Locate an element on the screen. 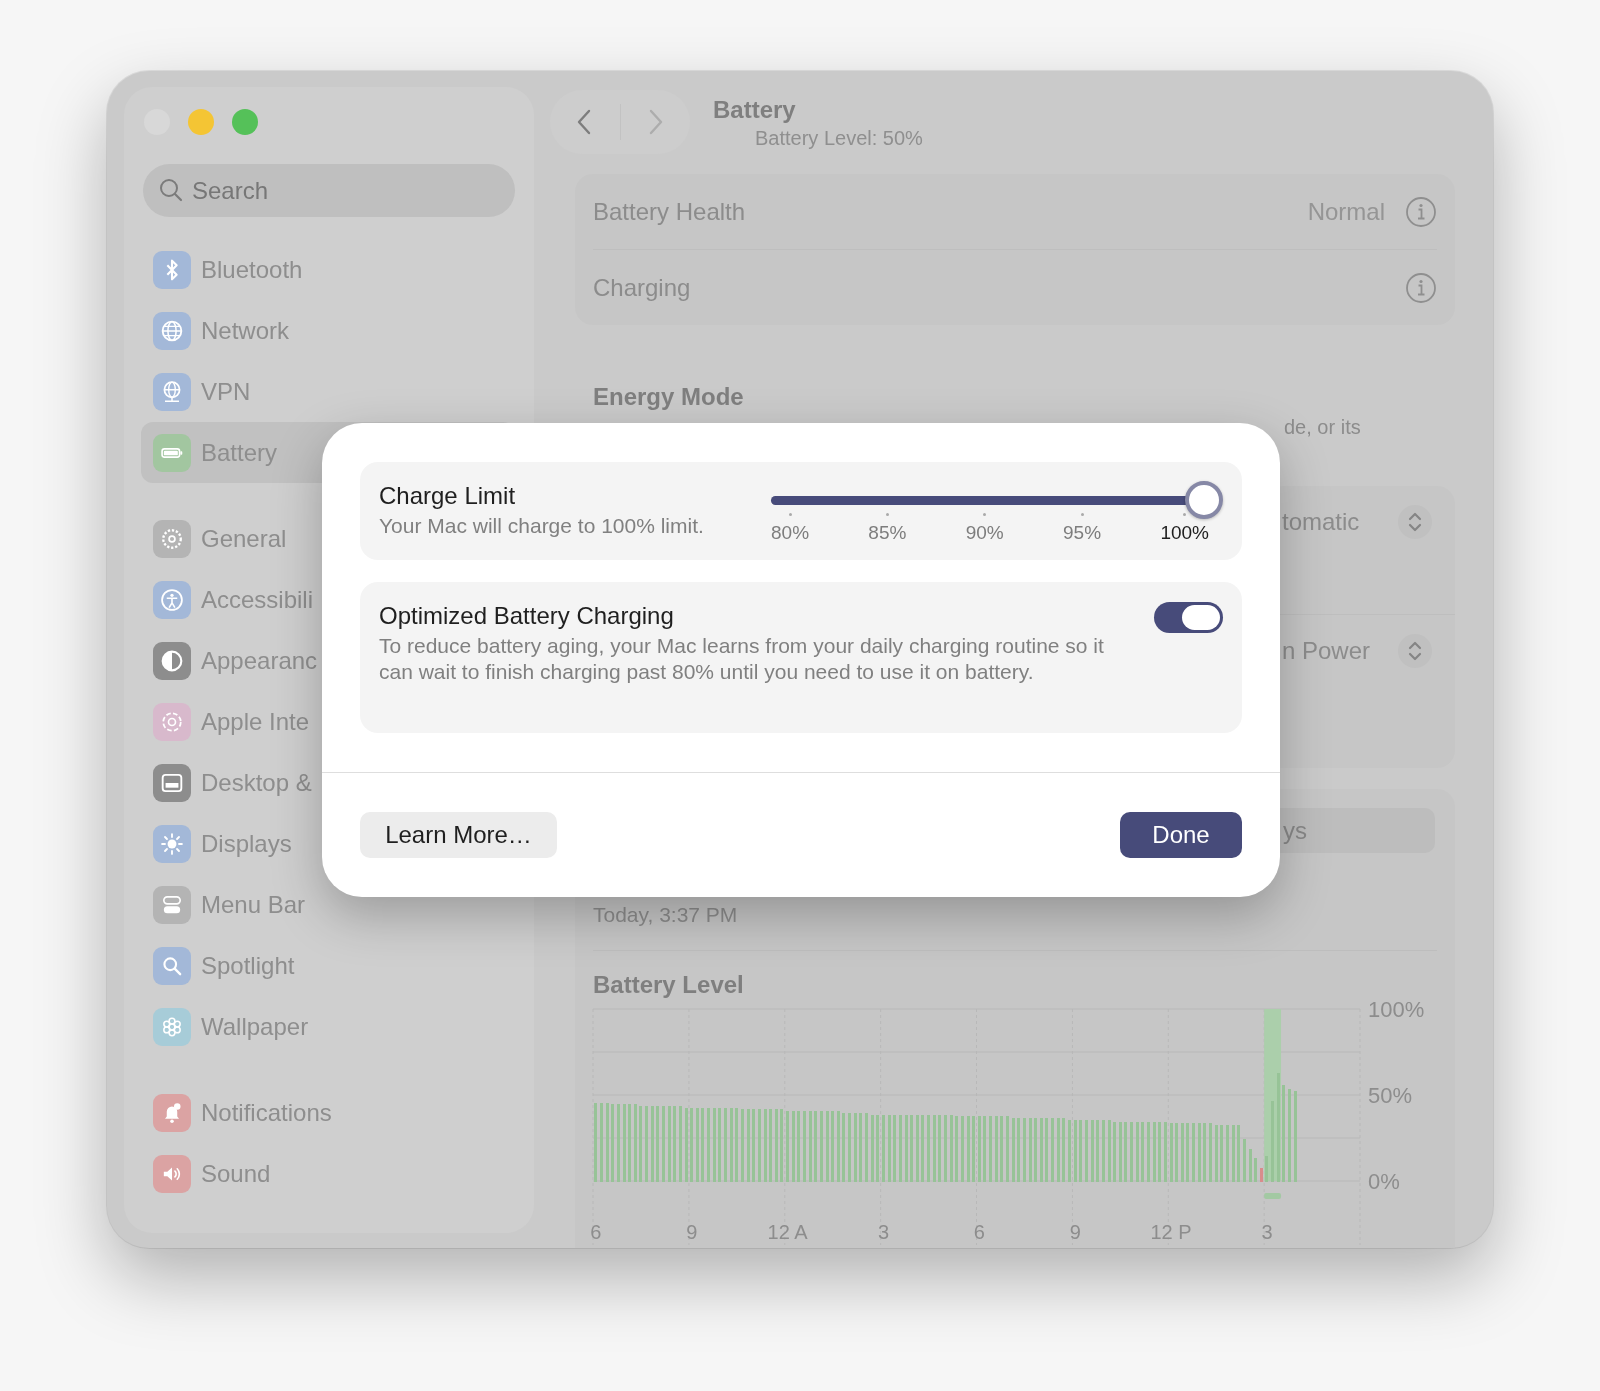  setting-description: Your Mac will charge to 100% limit. is located at coordinates (541, 526).